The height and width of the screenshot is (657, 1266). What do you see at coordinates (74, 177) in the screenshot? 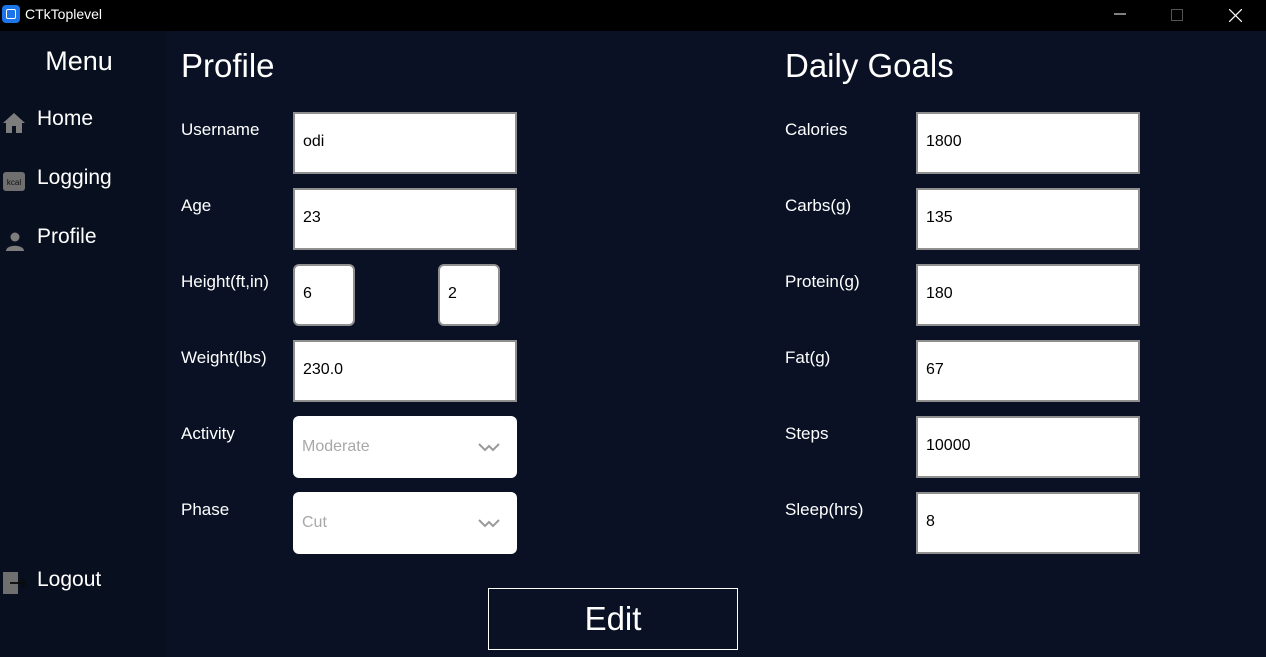
I see `sidebar-item-label: Logging` at bounding box center [74, 177].